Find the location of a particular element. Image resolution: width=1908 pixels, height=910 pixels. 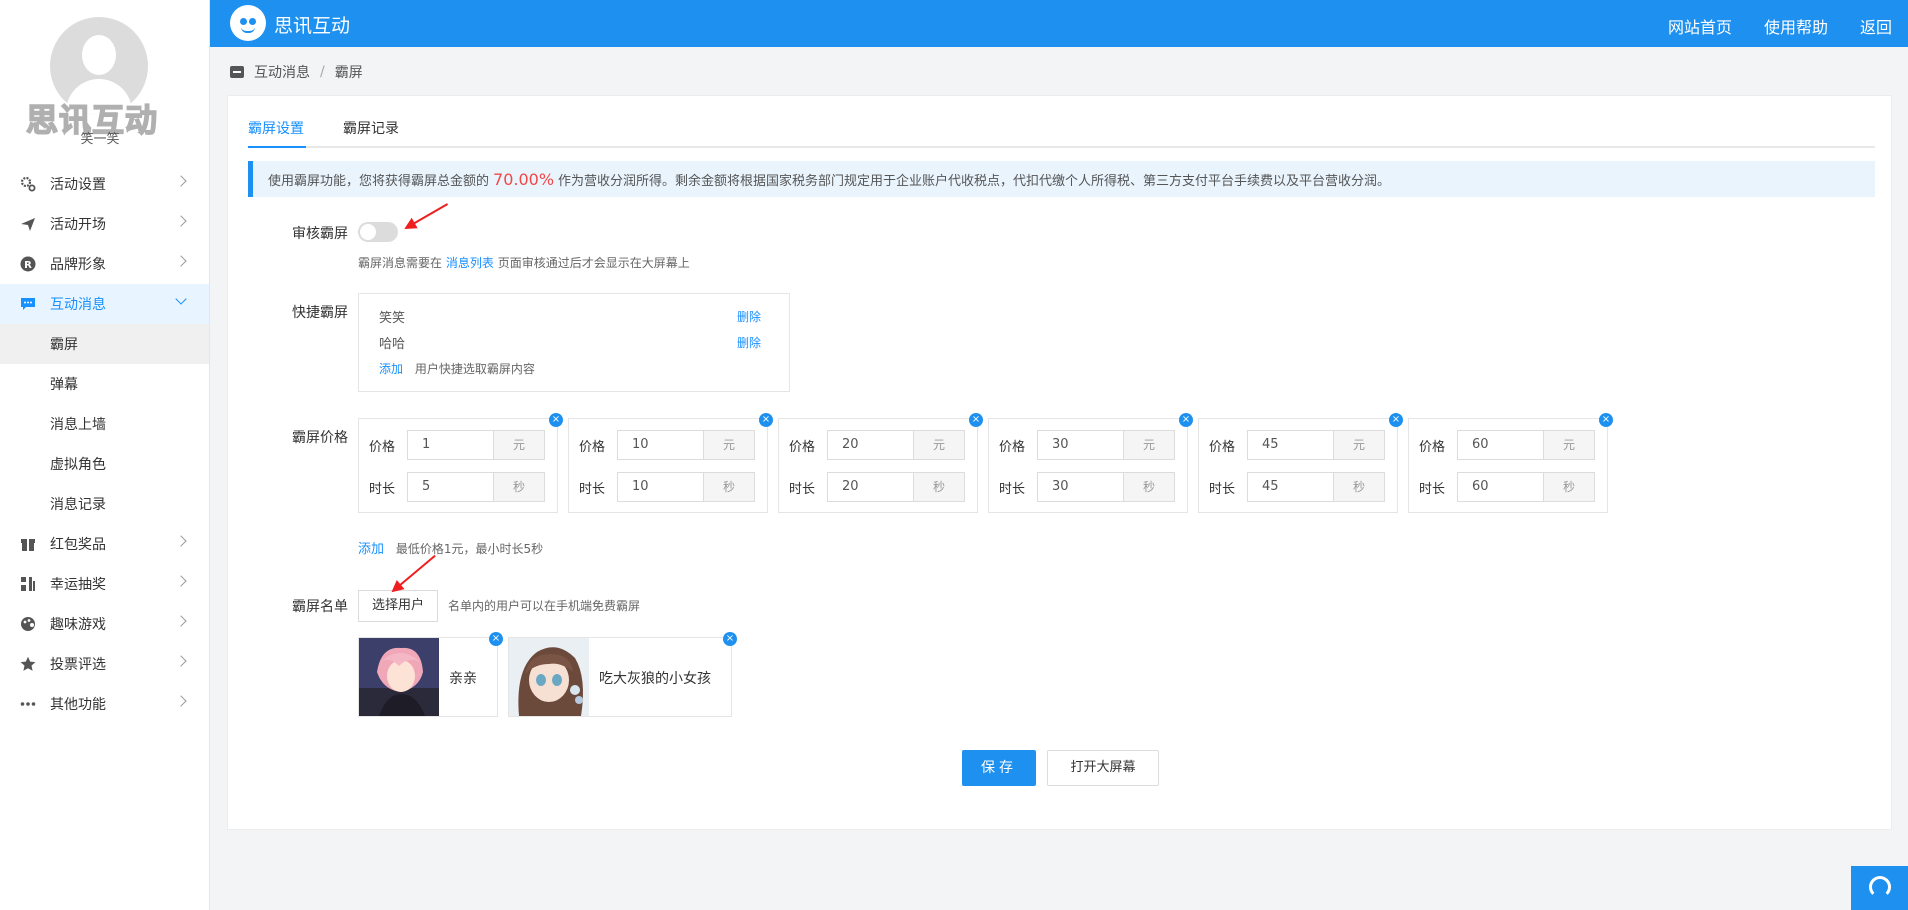

profile: 思讯互动 笑一笑 is located at coordinates (104, 75).